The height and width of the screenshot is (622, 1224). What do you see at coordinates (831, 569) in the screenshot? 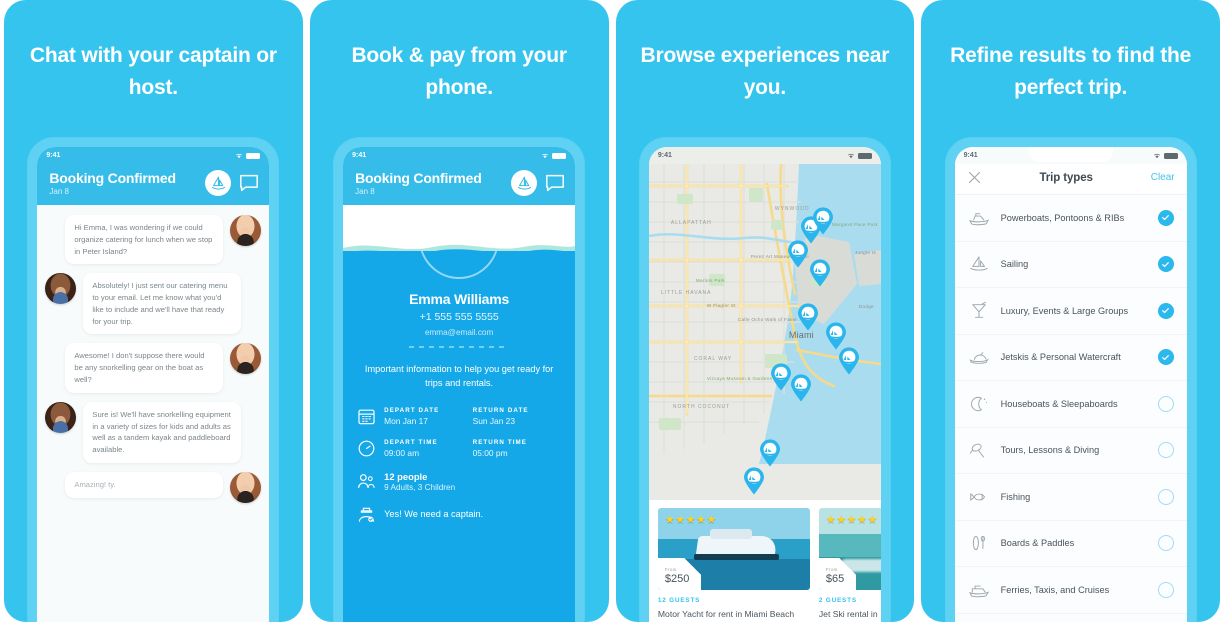
I see `price-label: From` at bounding box center [831, 569].